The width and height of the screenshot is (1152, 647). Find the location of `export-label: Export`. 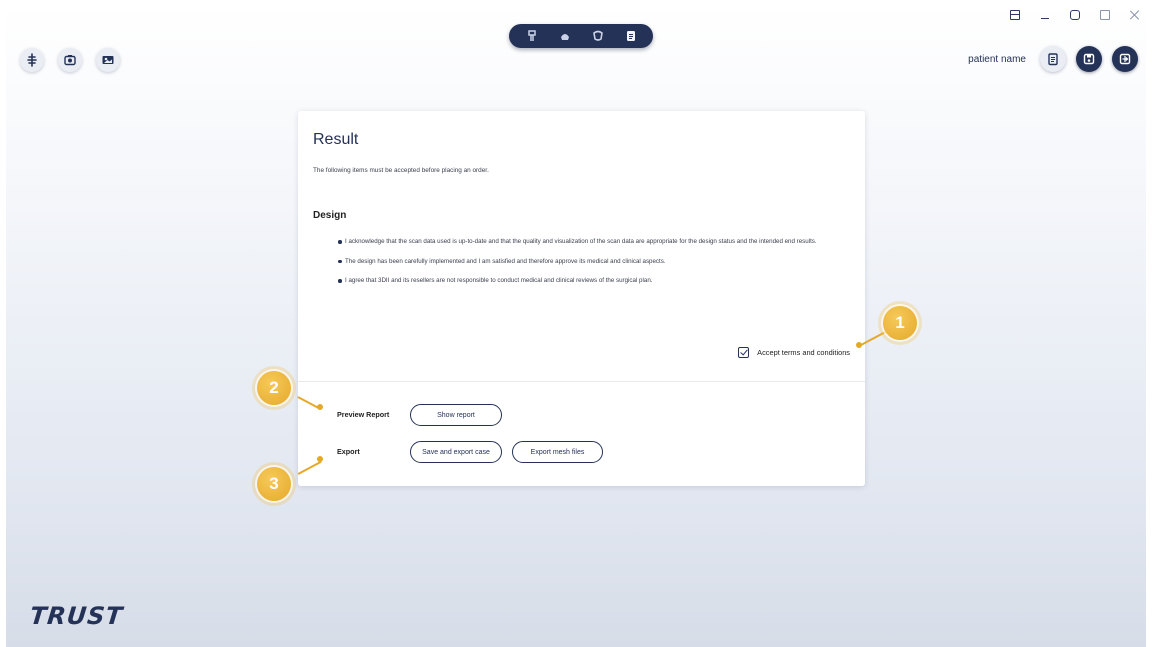

export-label: Export is located at coordinates (348, 451).